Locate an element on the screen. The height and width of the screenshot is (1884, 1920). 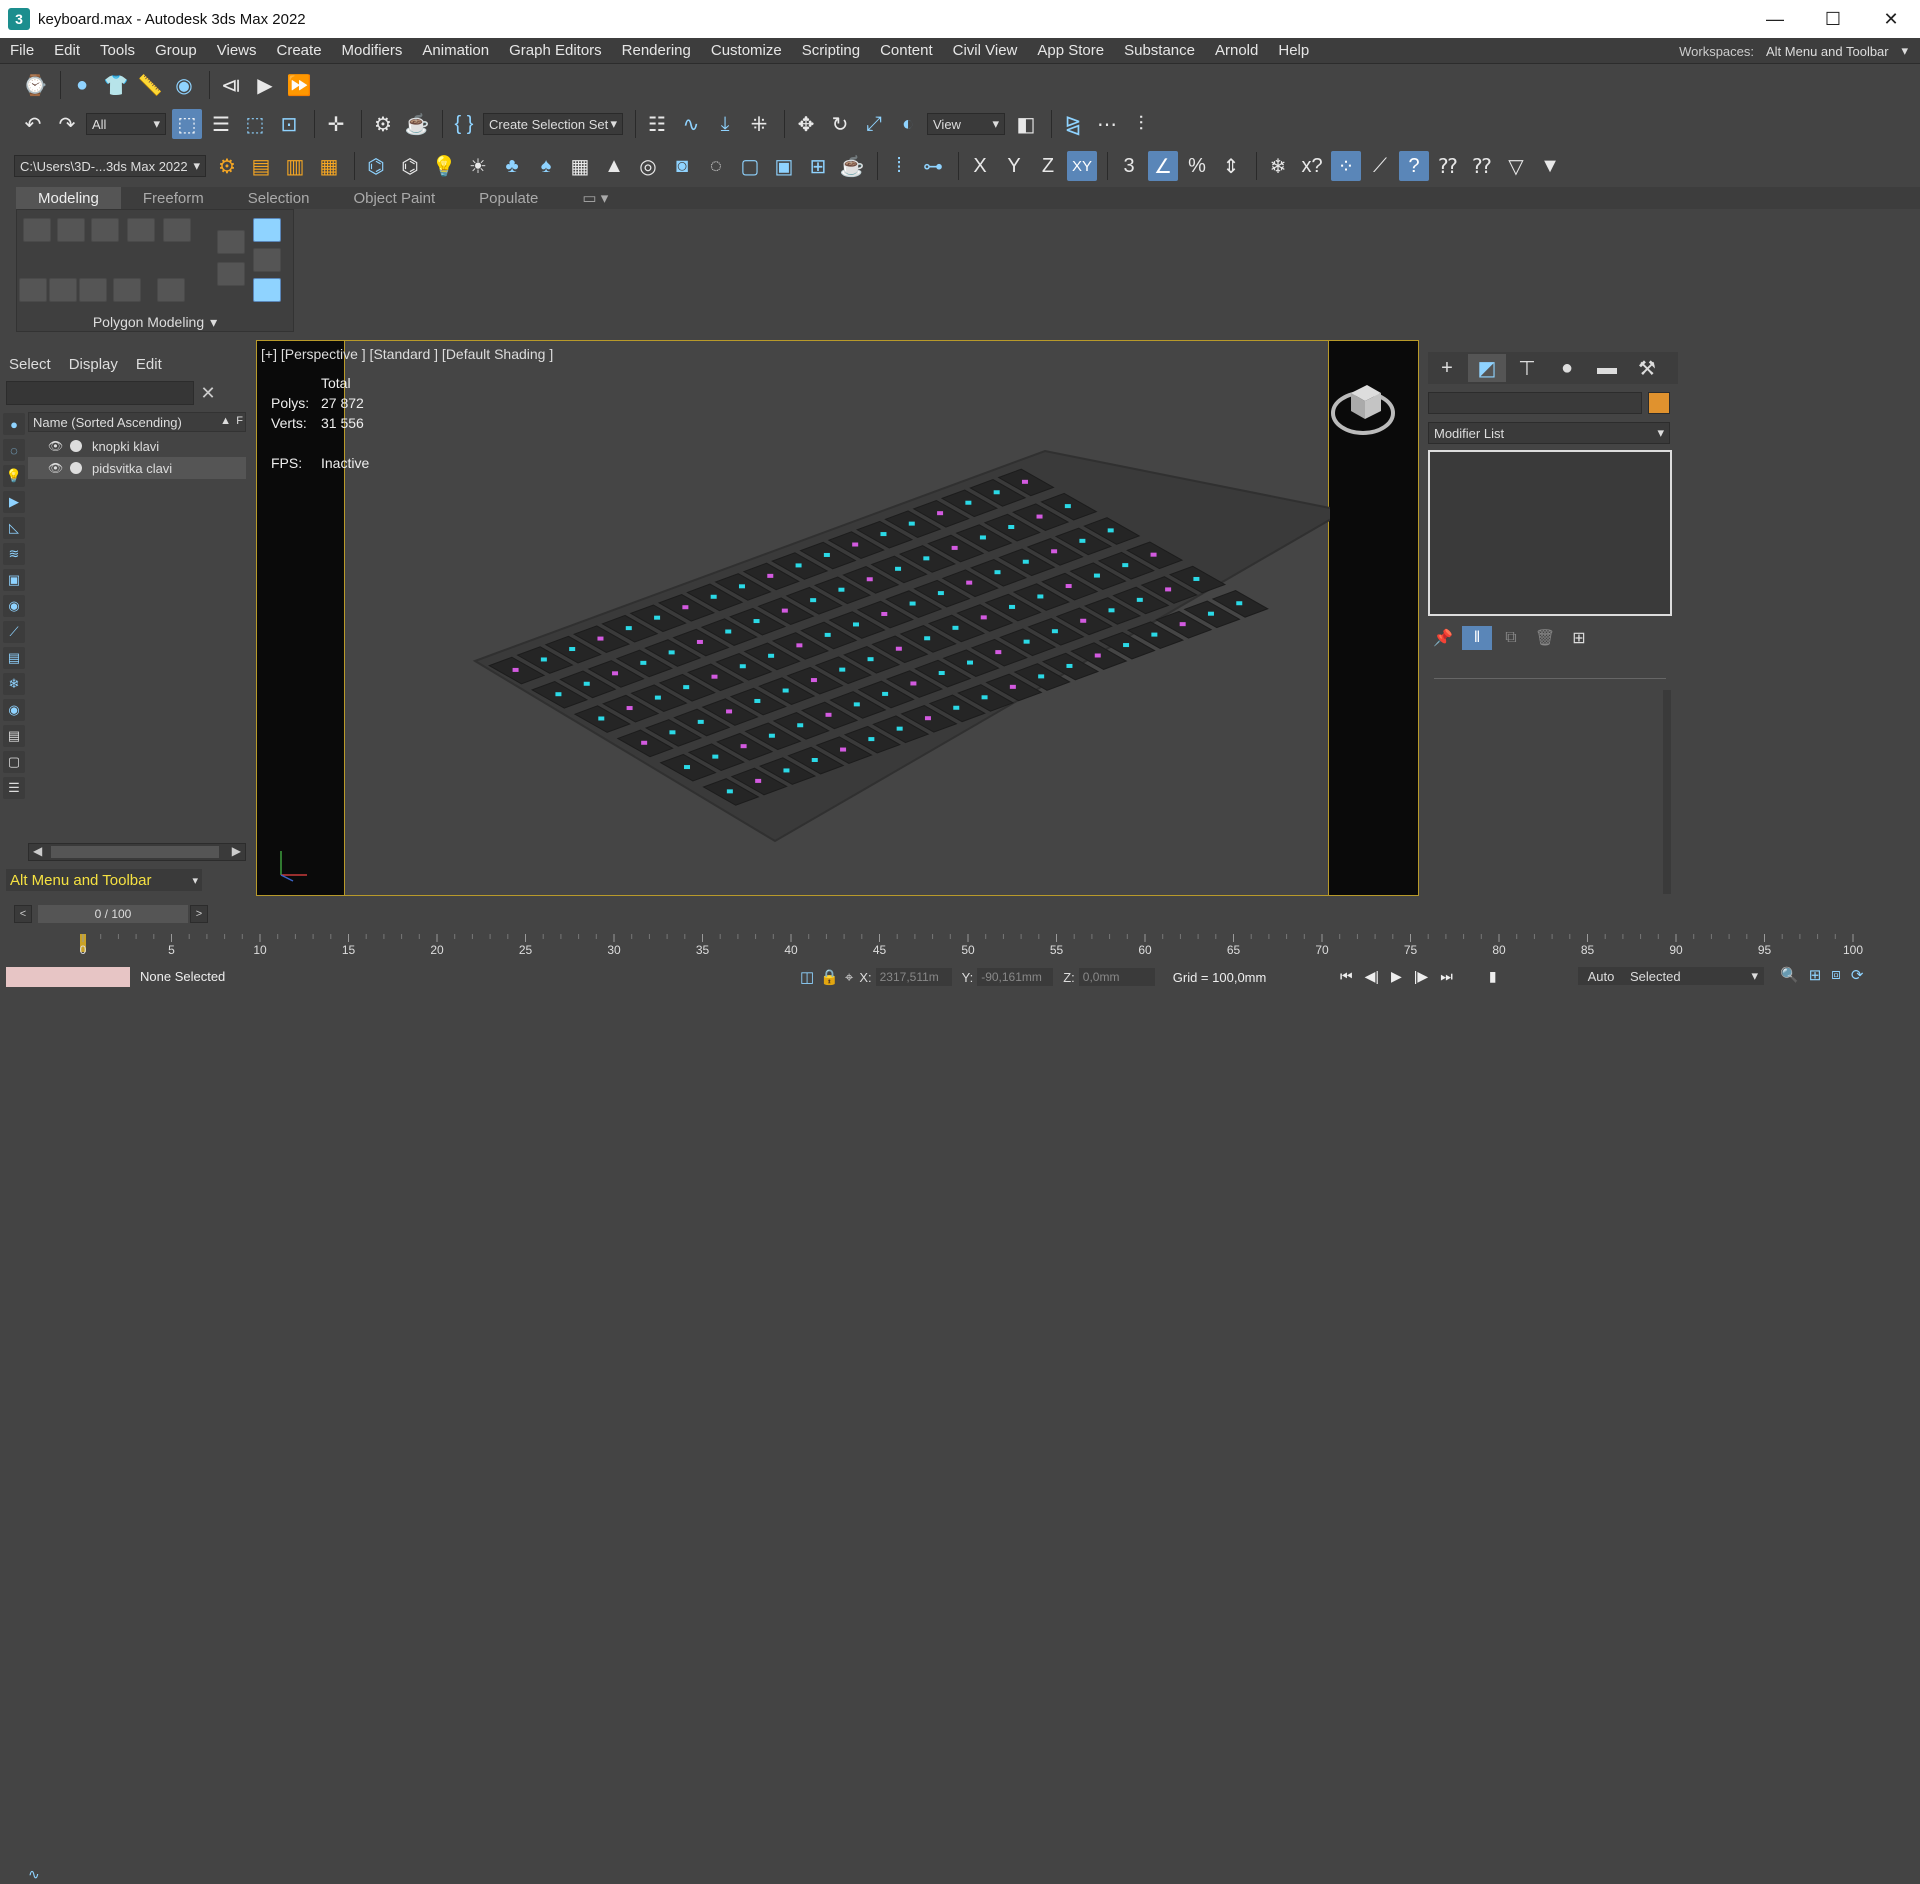
helper-filter-icon: ◺ is located at coordinates (14, 528).